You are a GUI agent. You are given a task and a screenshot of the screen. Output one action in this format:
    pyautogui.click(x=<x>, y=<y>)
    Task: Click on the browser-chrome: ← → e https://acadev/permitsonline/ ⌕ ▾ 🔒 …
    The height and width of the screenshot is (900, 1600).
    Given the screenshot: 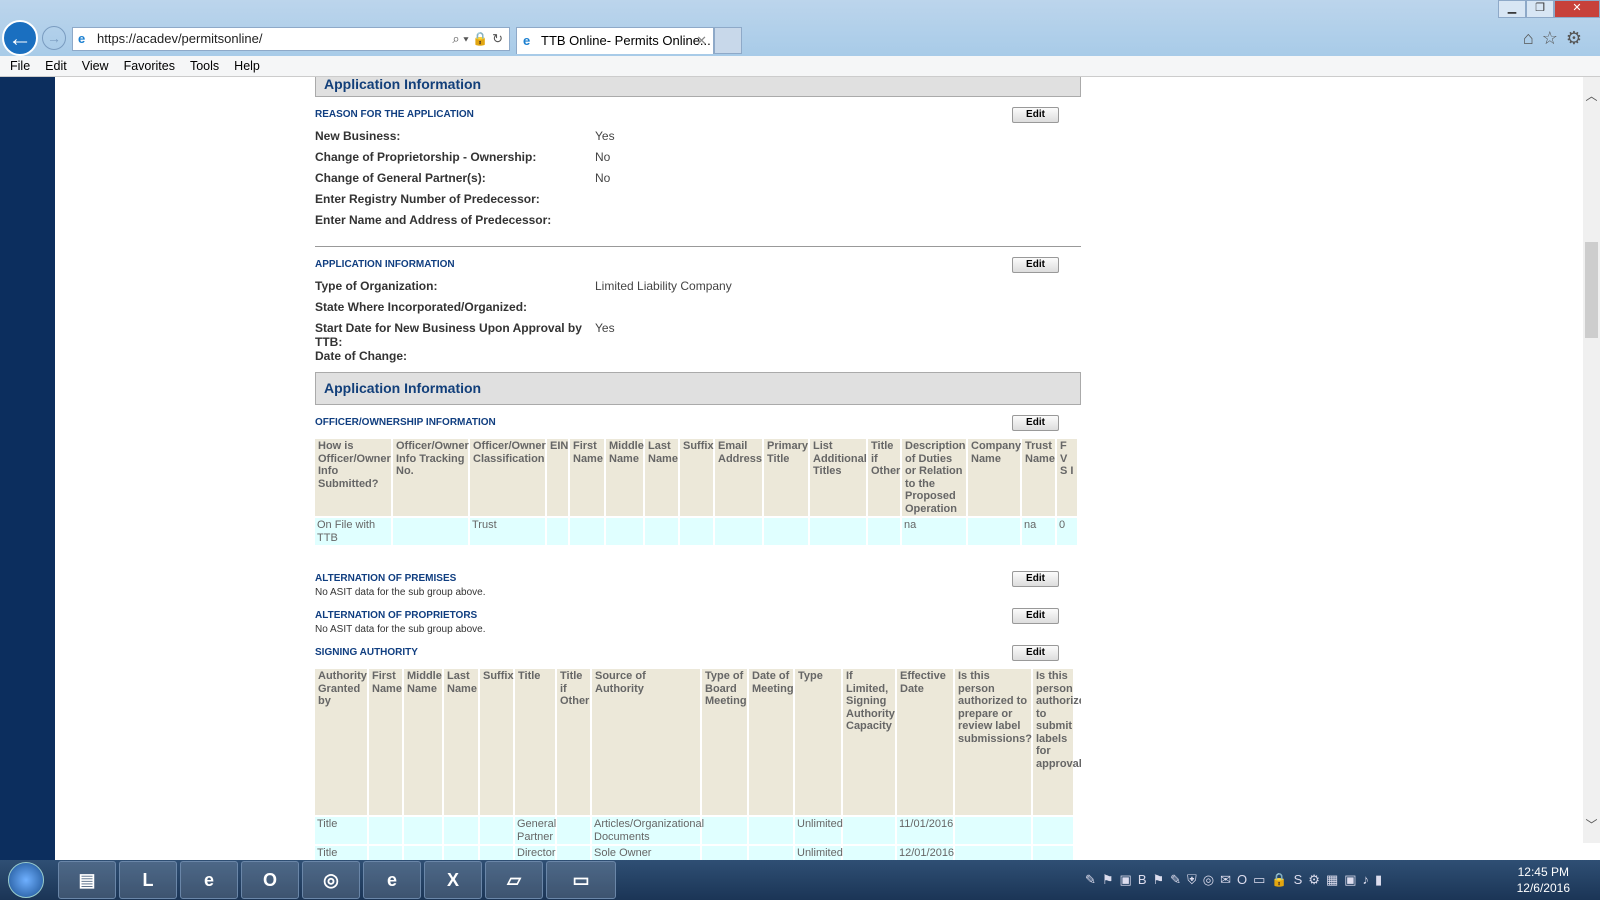 What is the action you would take?
    pyautogui.click(x=800, y=28)
    